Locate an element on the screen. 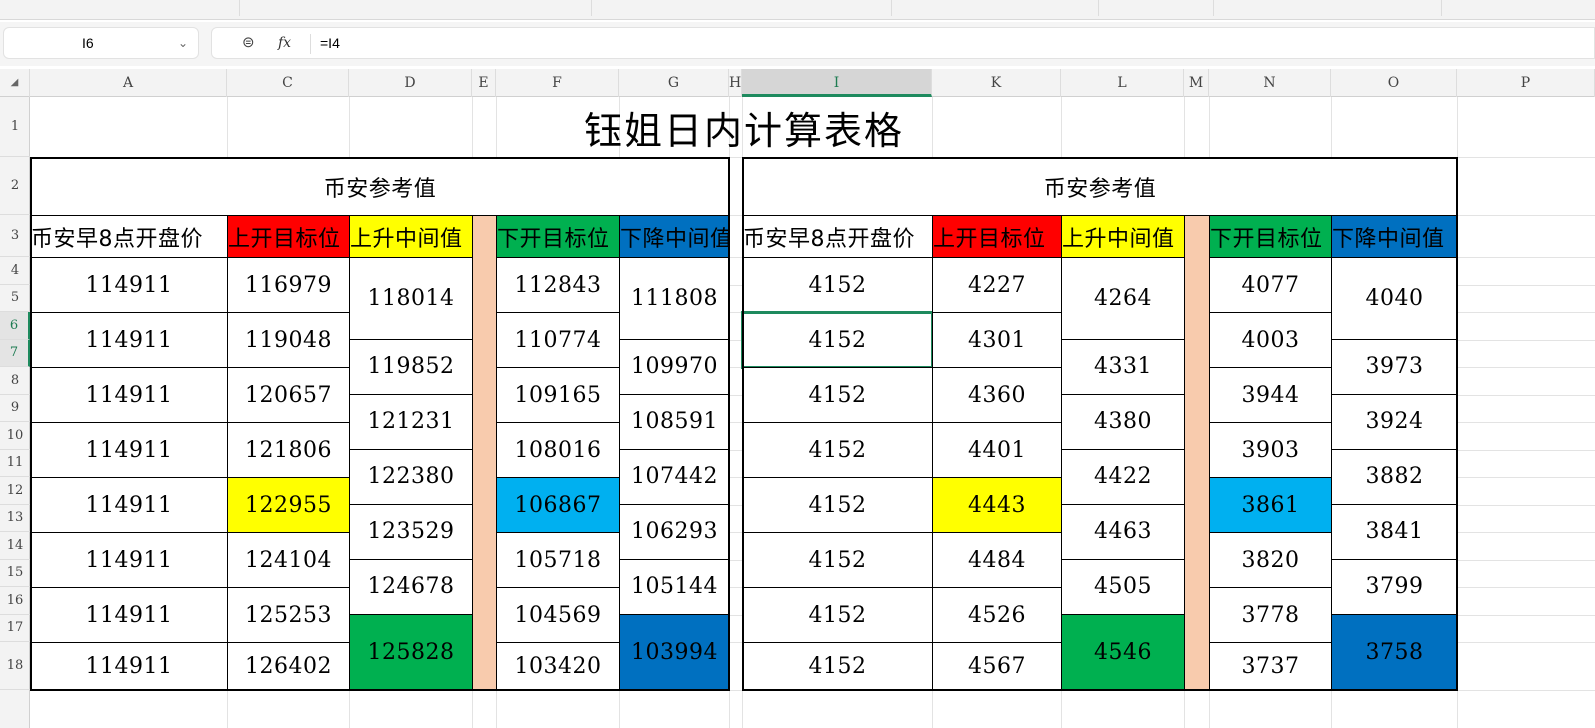 This screenshot has height=728, width=1595. column-header-M: M is located at coordinates (1196, 83).